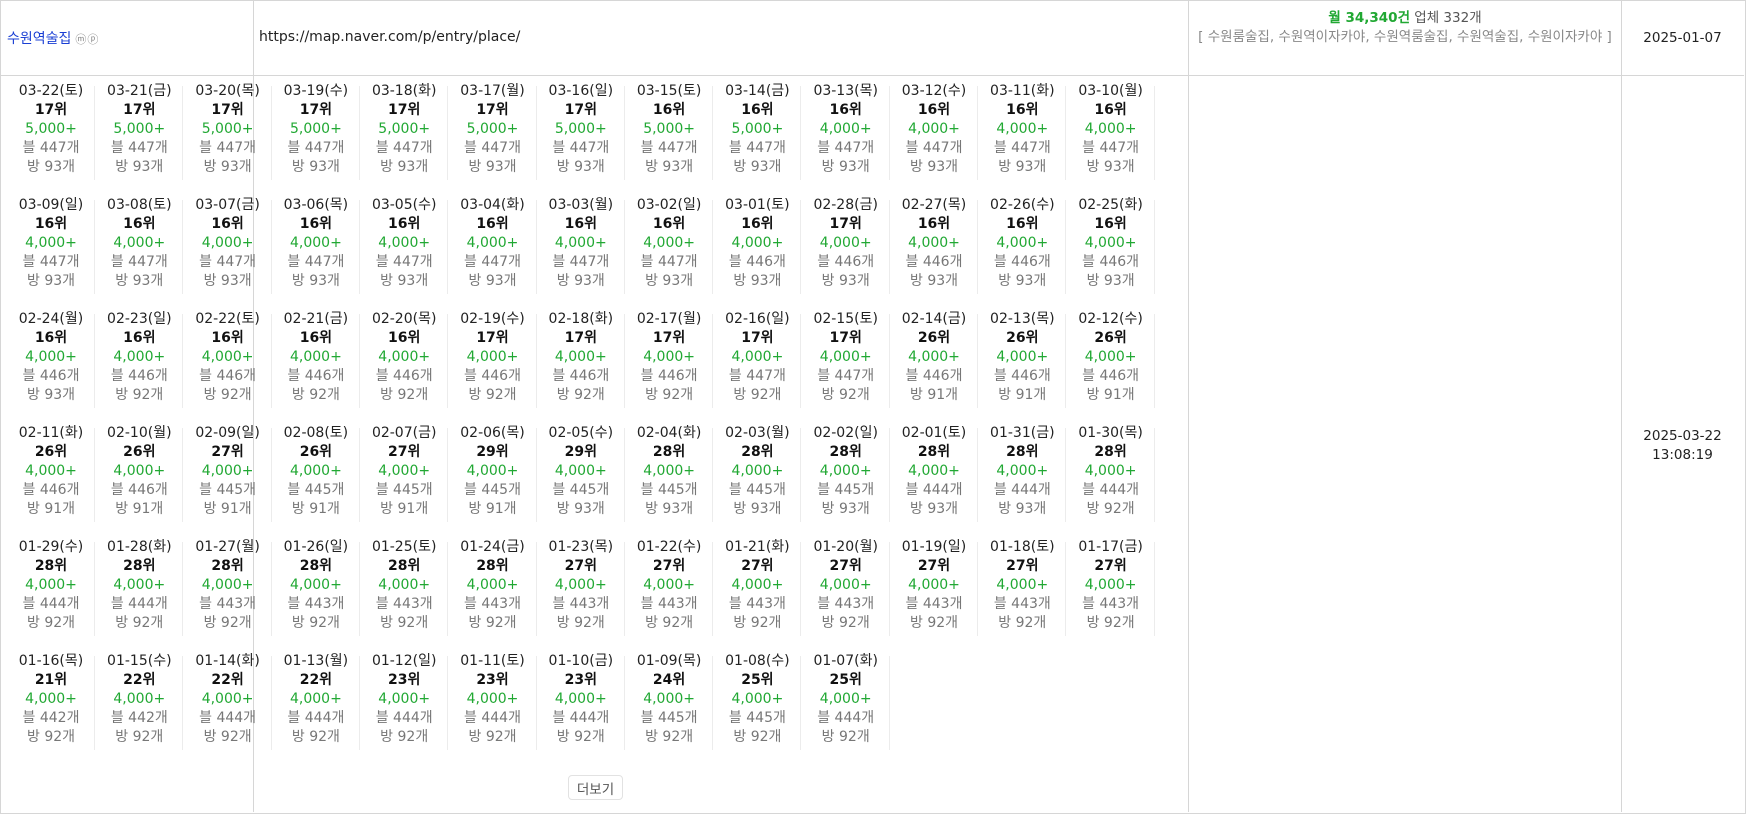 This screenshot has height=814, width=1746. I want to click on rank-date: 03-16(일), so click(581, 91).